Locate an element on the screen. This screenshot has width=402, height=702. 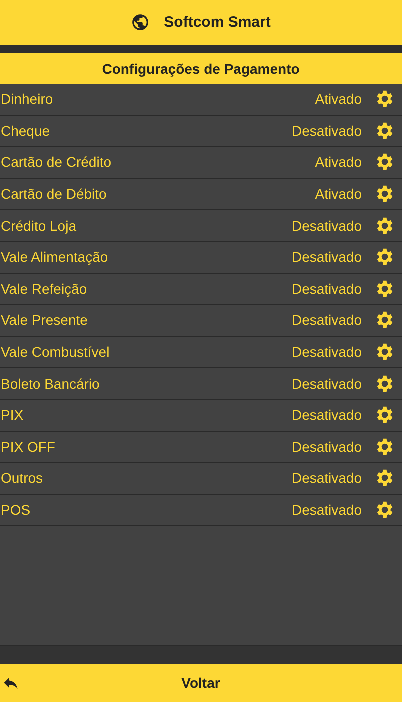
payment-method-name: Cheque is located at coordinates (26, 130).